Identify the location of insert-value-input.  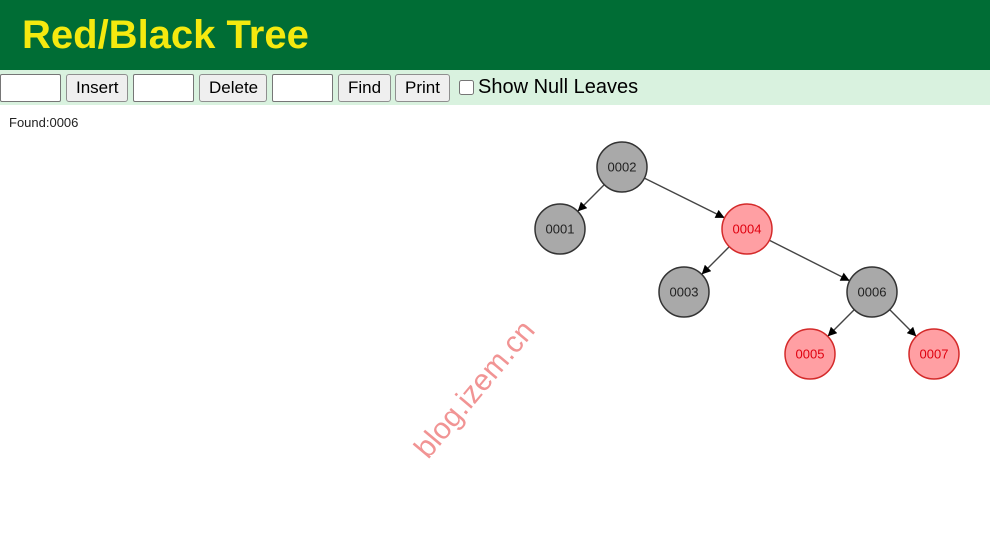
(30, 88).